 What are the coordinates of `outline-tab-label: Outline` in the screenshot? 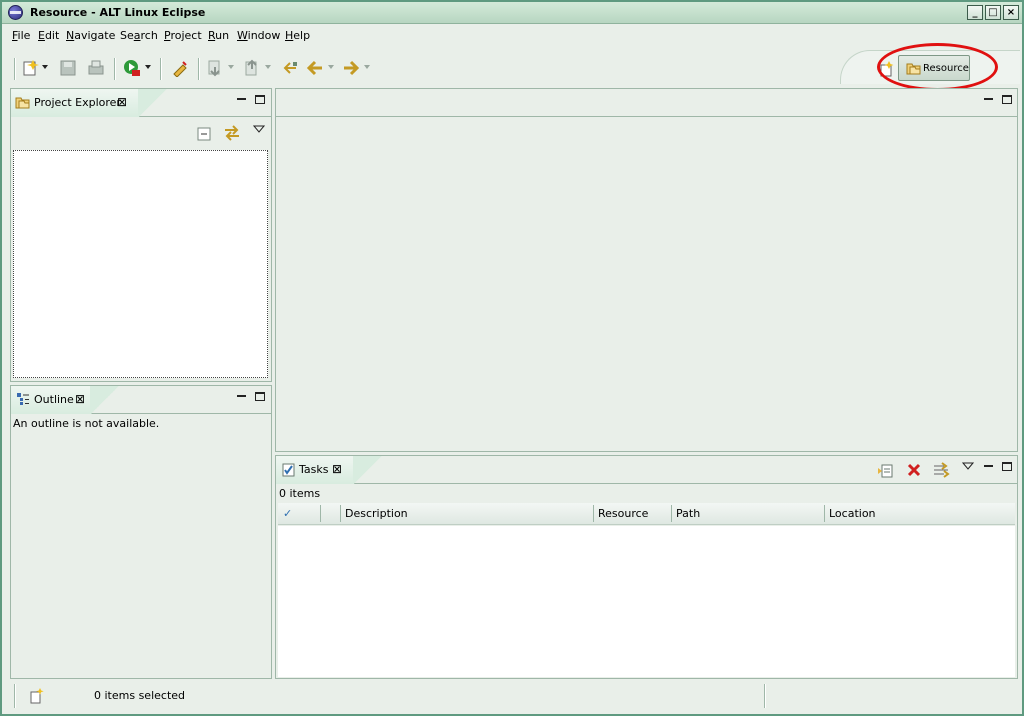 It's located at (54, 399).